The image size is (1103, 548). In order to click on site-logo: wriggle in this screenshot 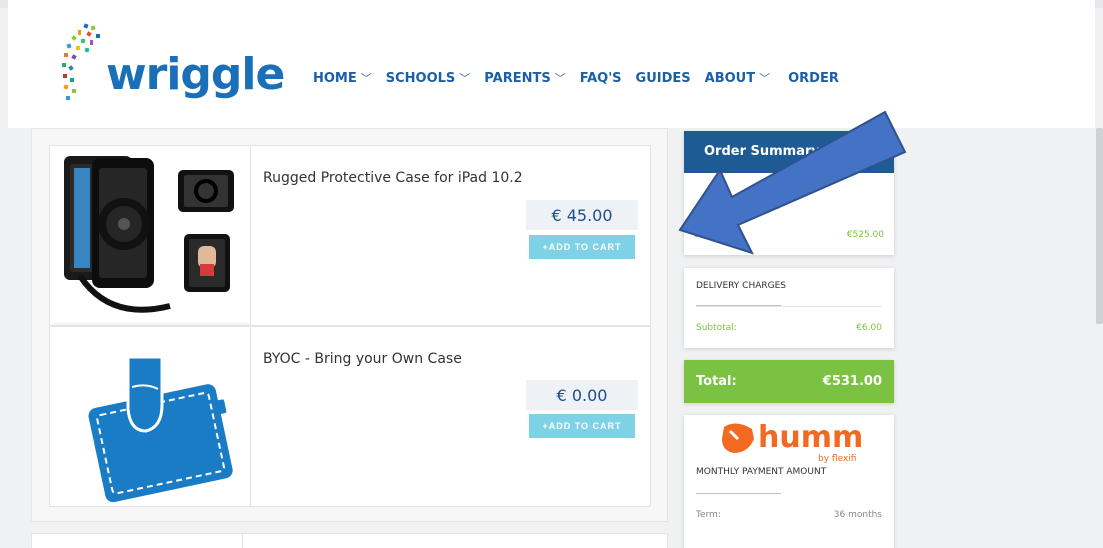, I will do `click(172, 64)`.